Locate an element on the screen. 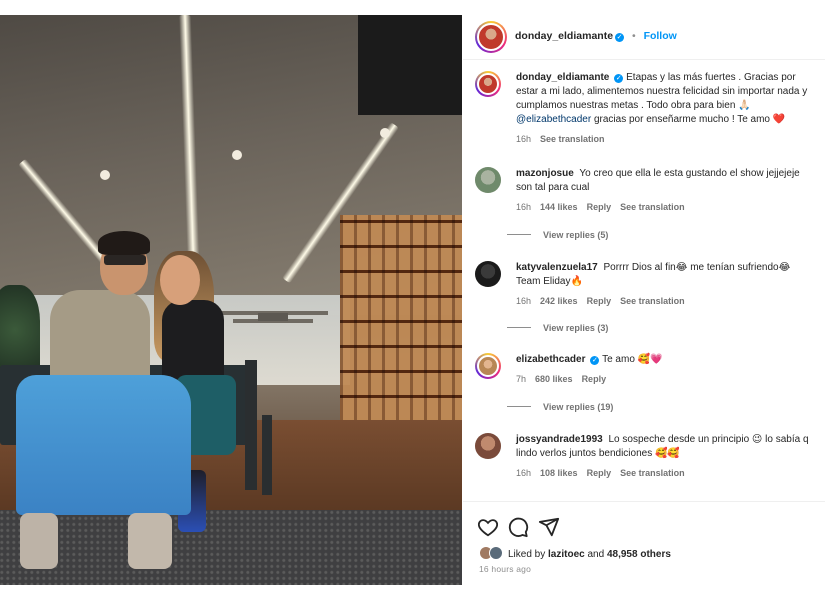  comment-time: 7h is located at coordinates (521, 379).